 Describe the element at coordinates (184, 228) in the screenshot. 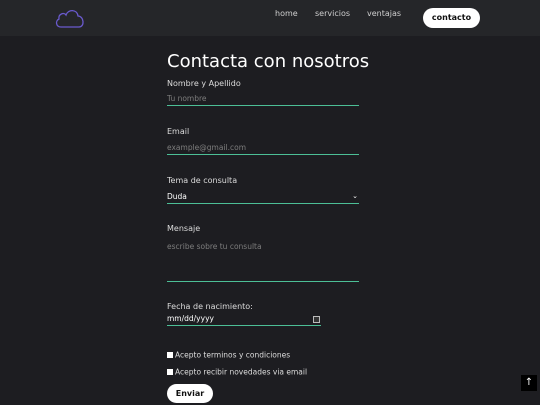

I see `message-label: Mensaje` at that location.